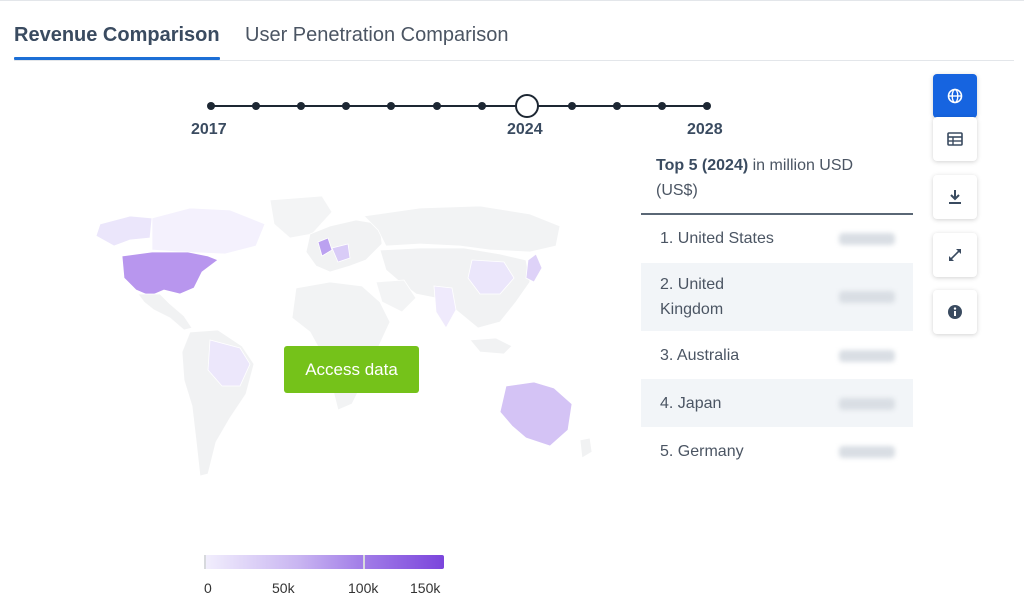 This screenshot has width=1024, height=615. Describe the element at coordinates (534, 268) in the screenshot. I see `country-japan` at that location.